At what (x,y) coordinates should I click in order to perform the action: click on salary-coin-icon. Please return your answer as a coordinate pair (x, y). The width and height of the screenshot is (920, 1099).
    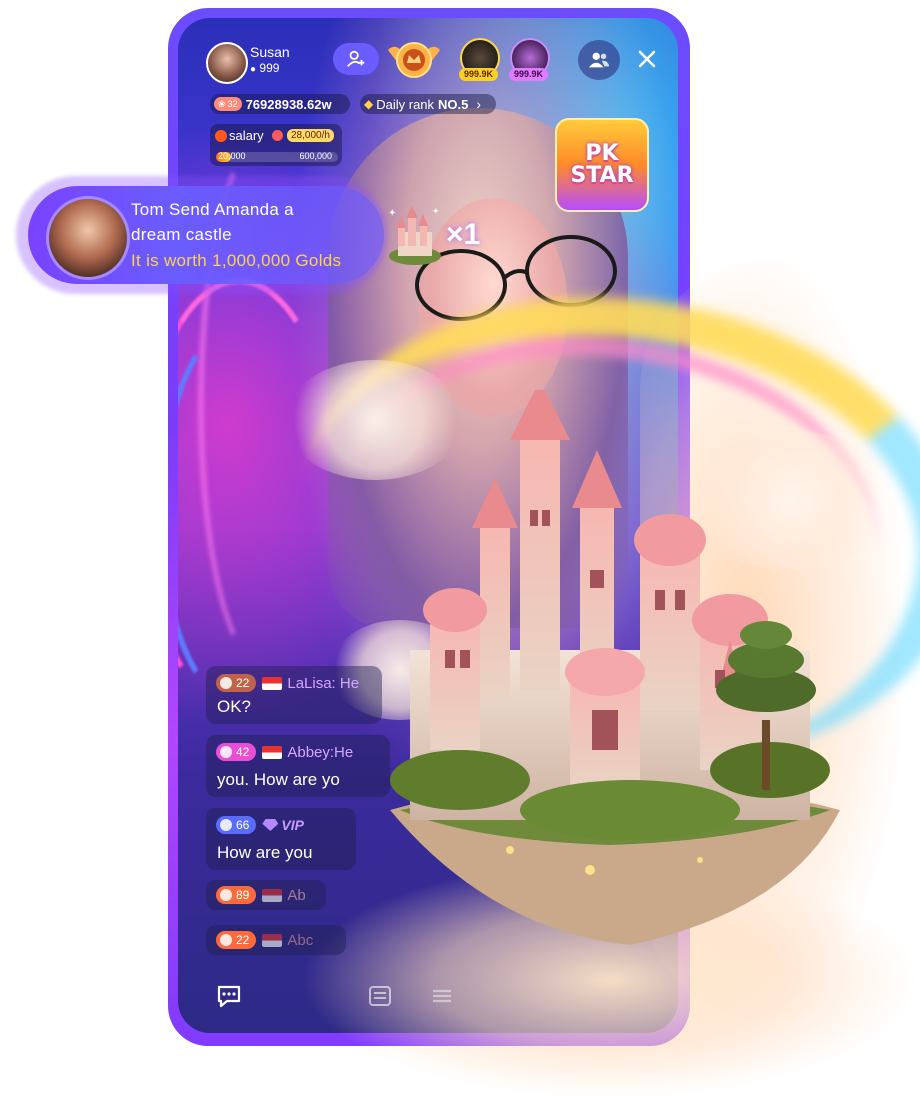
    Looking at the image, I should click on (221, 136).